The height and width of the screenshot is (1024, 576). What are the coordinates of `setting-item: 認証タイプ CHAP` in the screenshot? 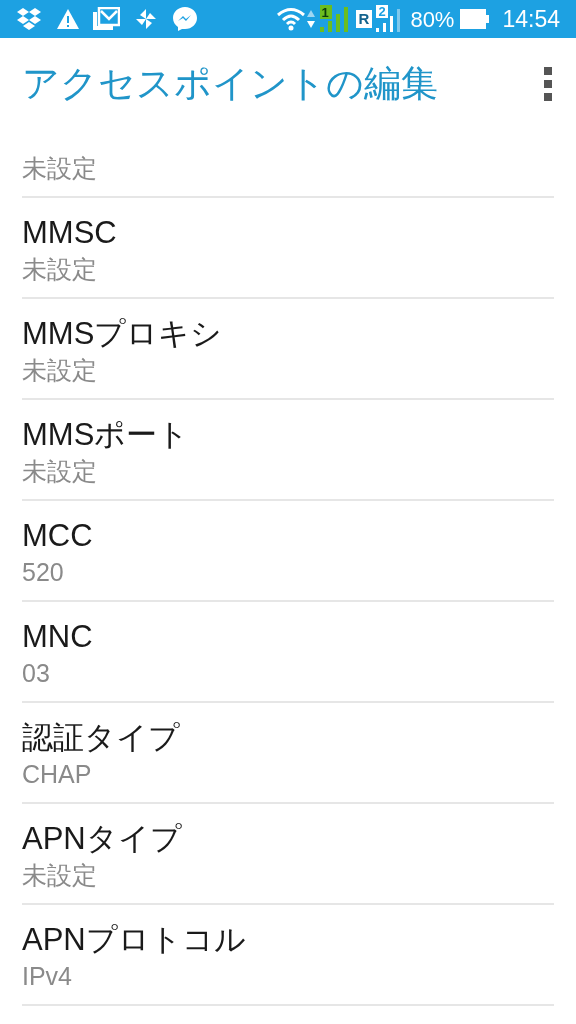 It's located at (288, 753).